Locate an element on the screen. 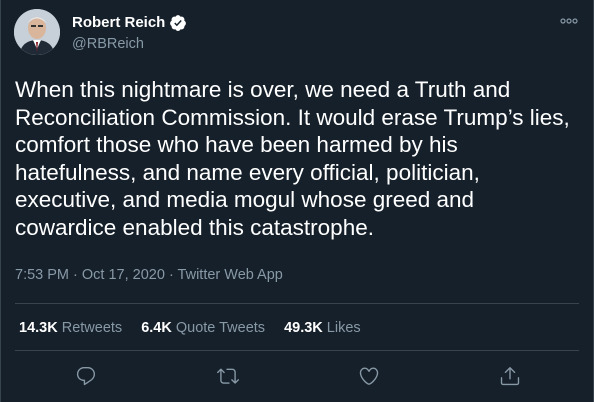 This screenshot has width=594, height=402. quote-tweets-count: 6.4K is located at coordinates (156, 328).